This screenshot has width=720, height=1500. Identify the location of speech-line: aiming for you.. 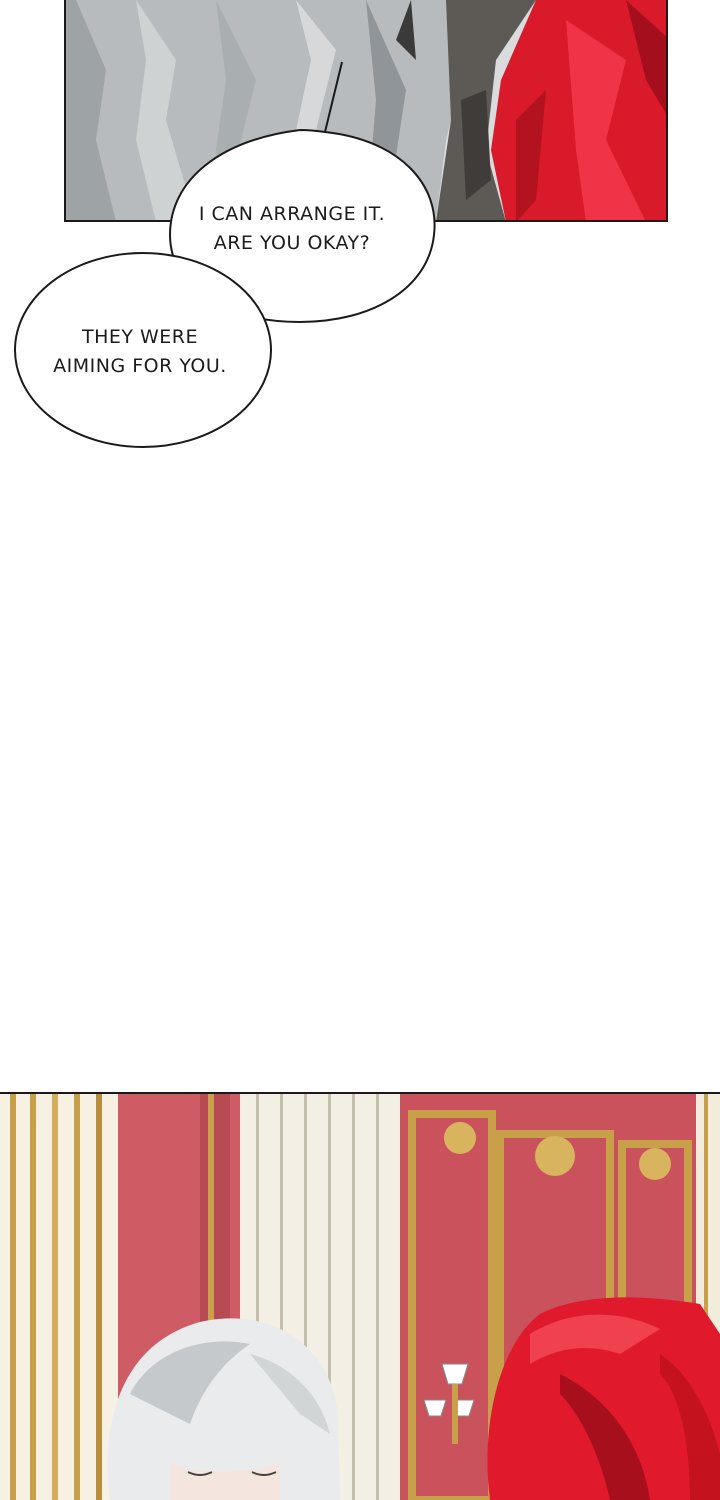
(140, 366).